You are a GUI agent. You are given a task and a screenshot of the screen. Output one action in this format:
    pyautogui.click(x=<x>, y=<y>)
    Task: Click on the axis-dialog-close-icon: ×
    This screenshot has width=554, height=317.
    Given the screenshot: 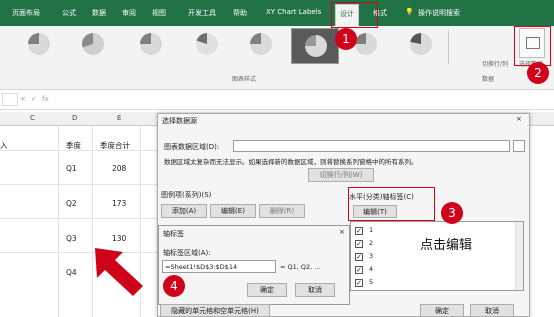 What is the action you would take?
    pyautogui.click(x=342, y=232)
    